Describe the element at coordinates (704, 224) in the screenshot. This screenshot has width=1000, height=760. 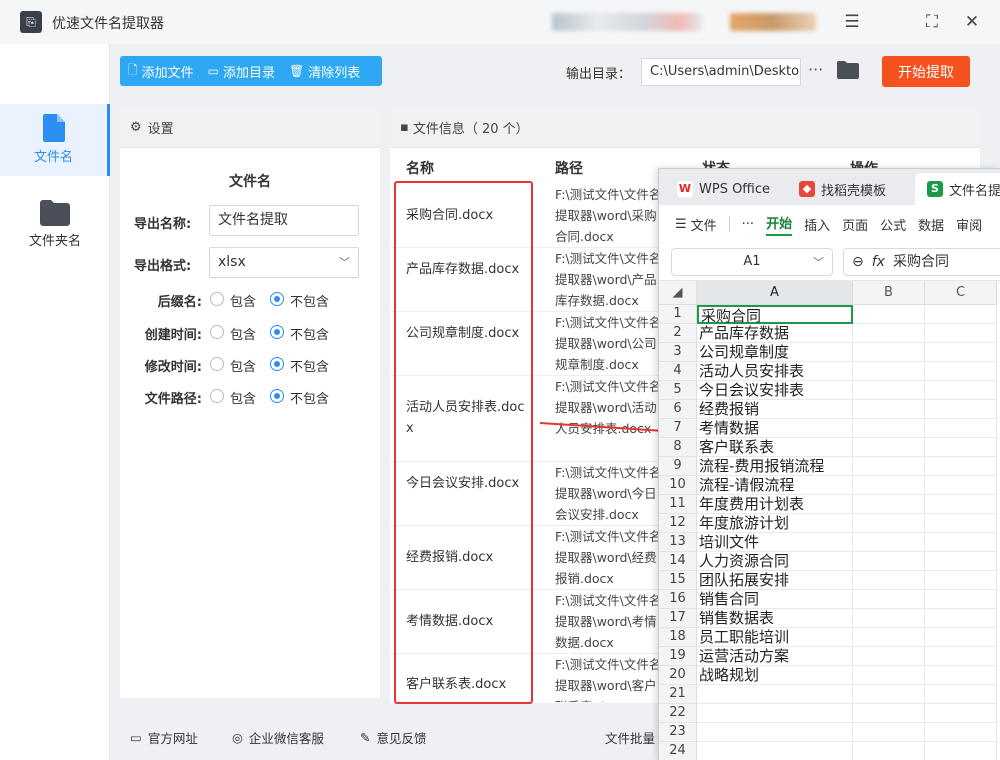
I see `menu-file: 文件` at that location.